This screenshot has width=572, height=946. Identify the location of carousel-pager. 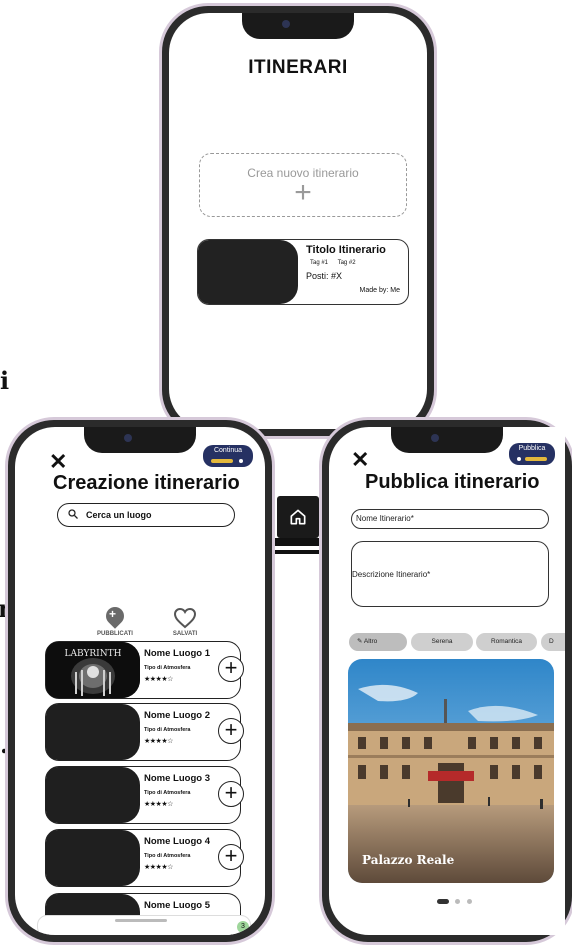
(455, 902).